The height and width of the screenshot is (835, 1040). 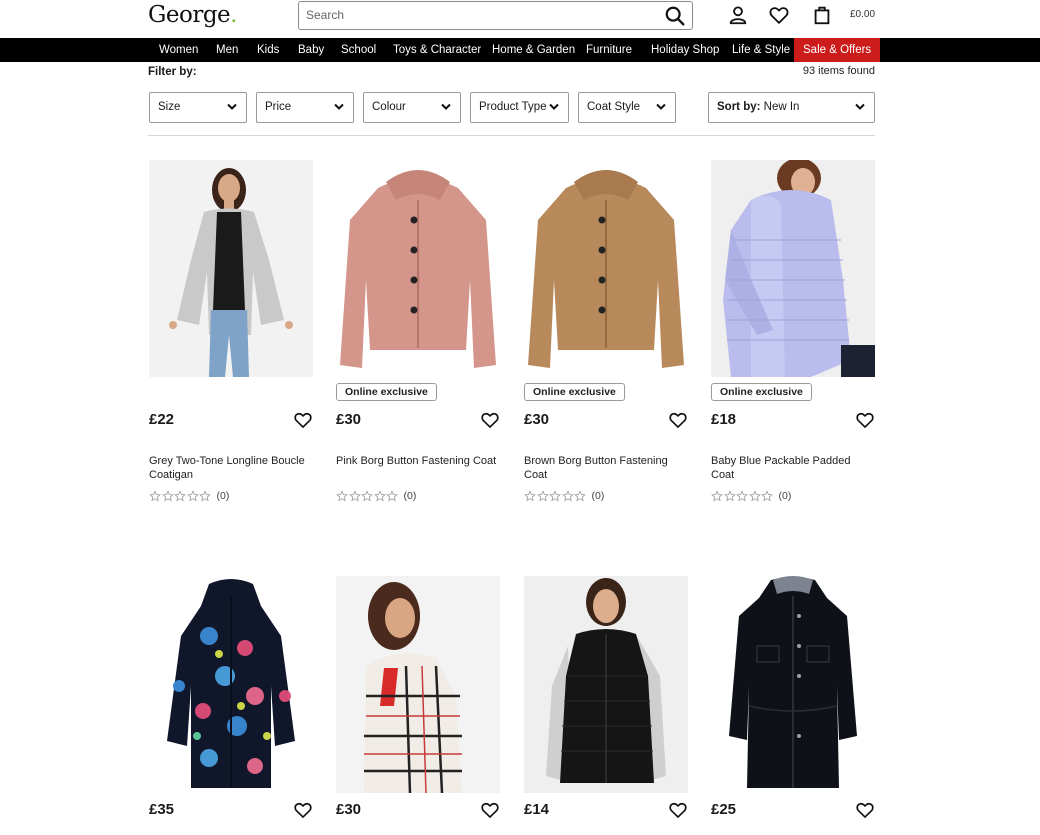 I want to click on nav-men: Men, so click(x=227, y=50).